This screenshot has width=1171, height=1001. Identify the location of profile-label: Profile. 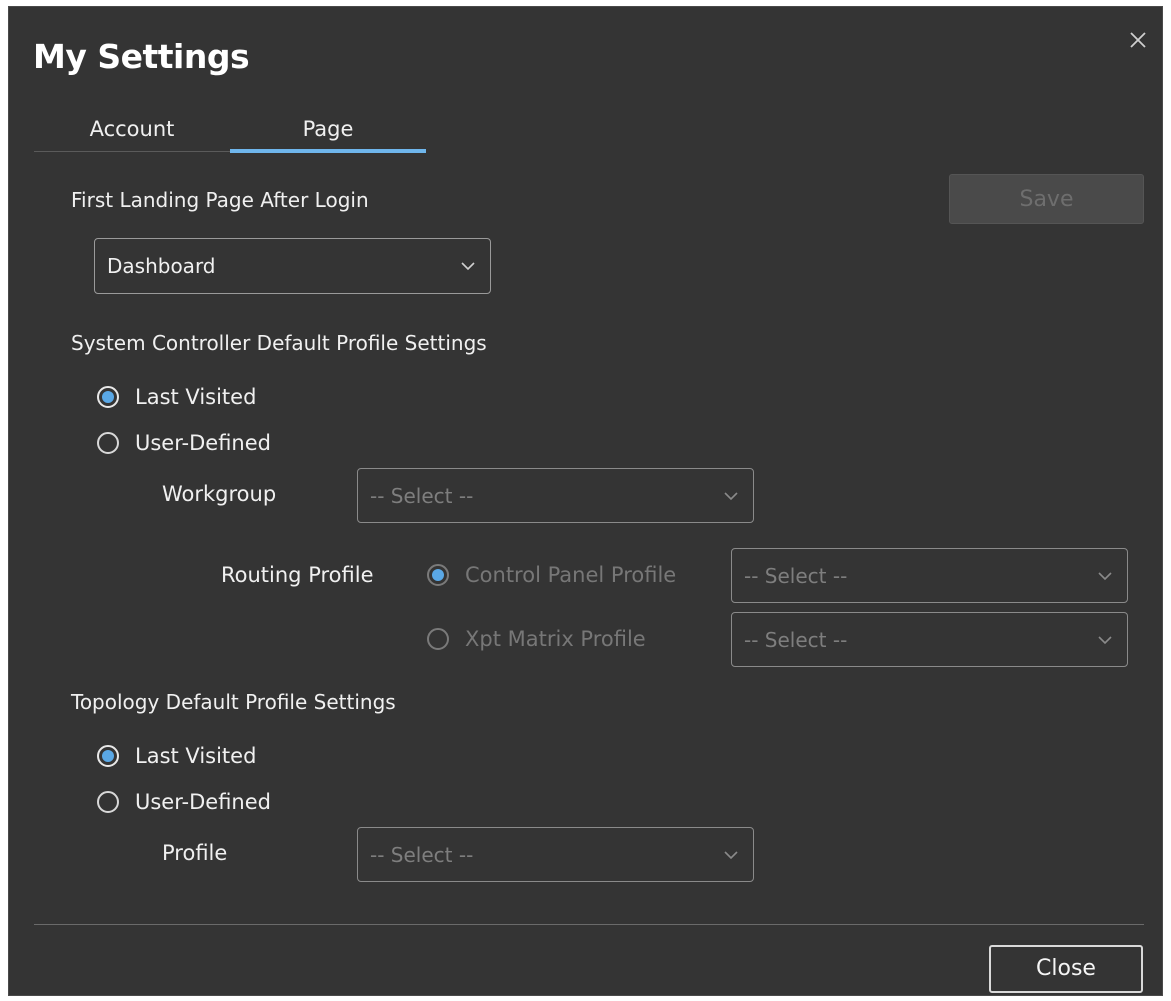
(195, 853).